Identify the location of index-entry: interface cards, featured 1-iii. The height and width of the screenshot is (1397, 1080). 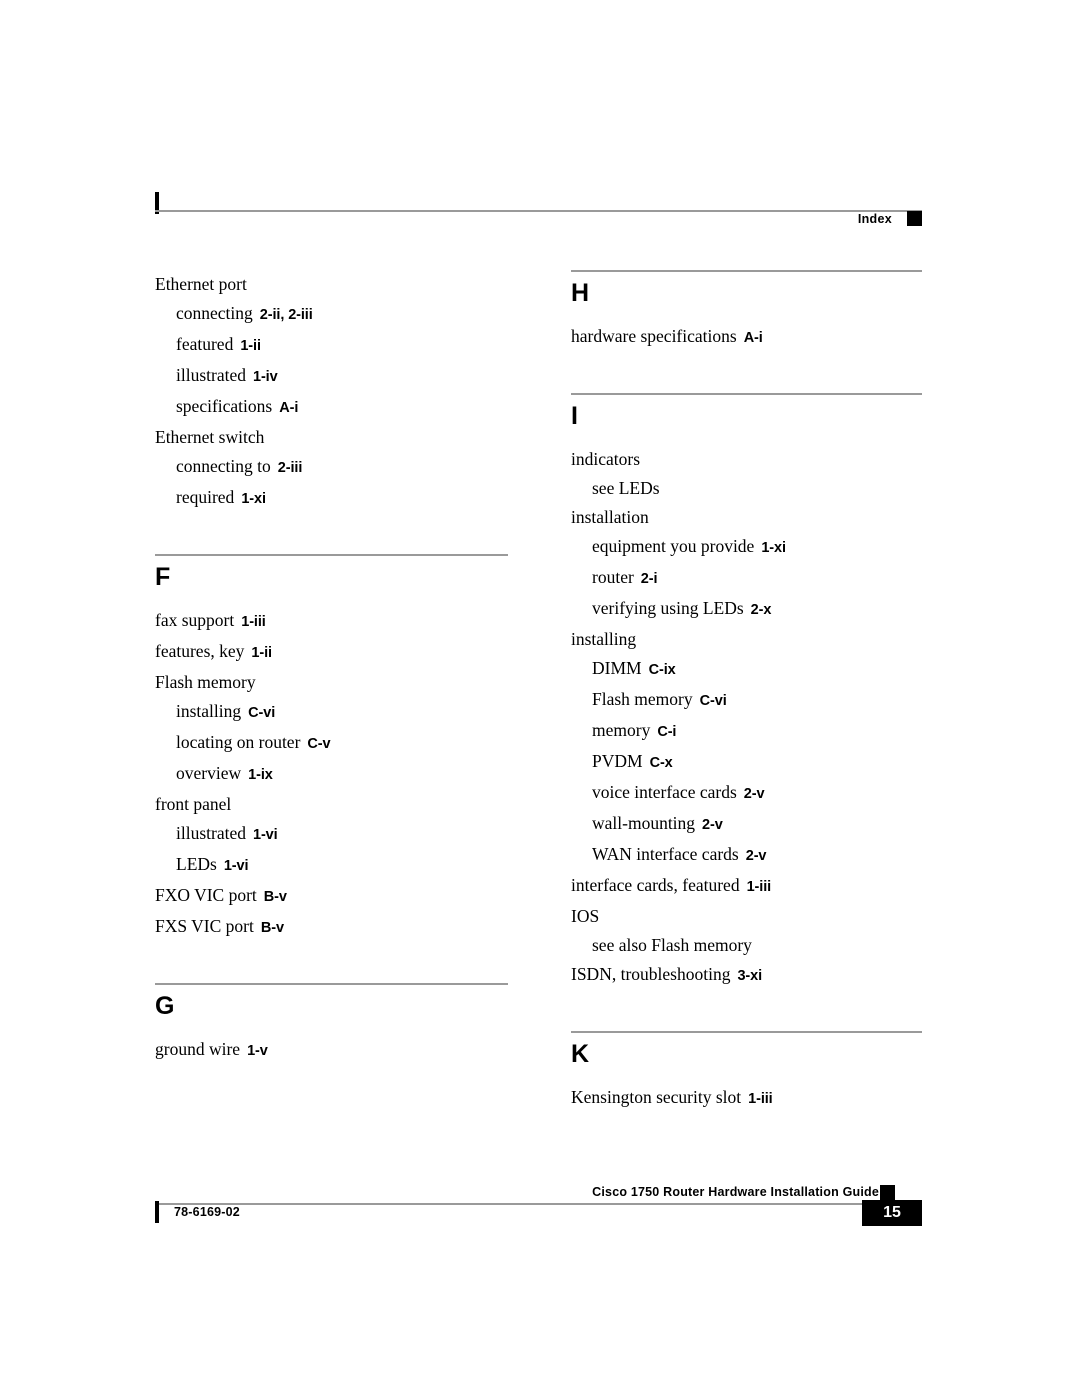
(746, 886).